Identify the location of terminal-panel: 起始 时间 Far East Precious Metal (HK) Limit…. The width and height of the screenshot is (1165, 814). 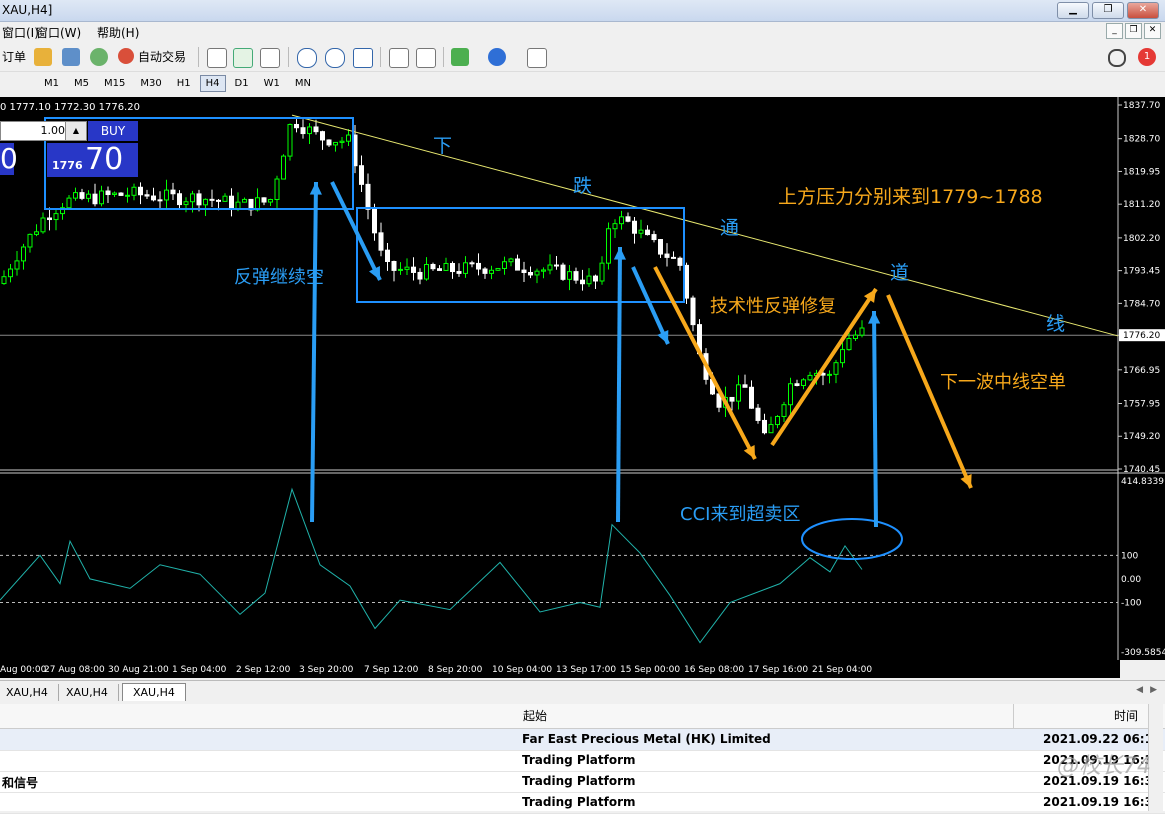
(582, 759).